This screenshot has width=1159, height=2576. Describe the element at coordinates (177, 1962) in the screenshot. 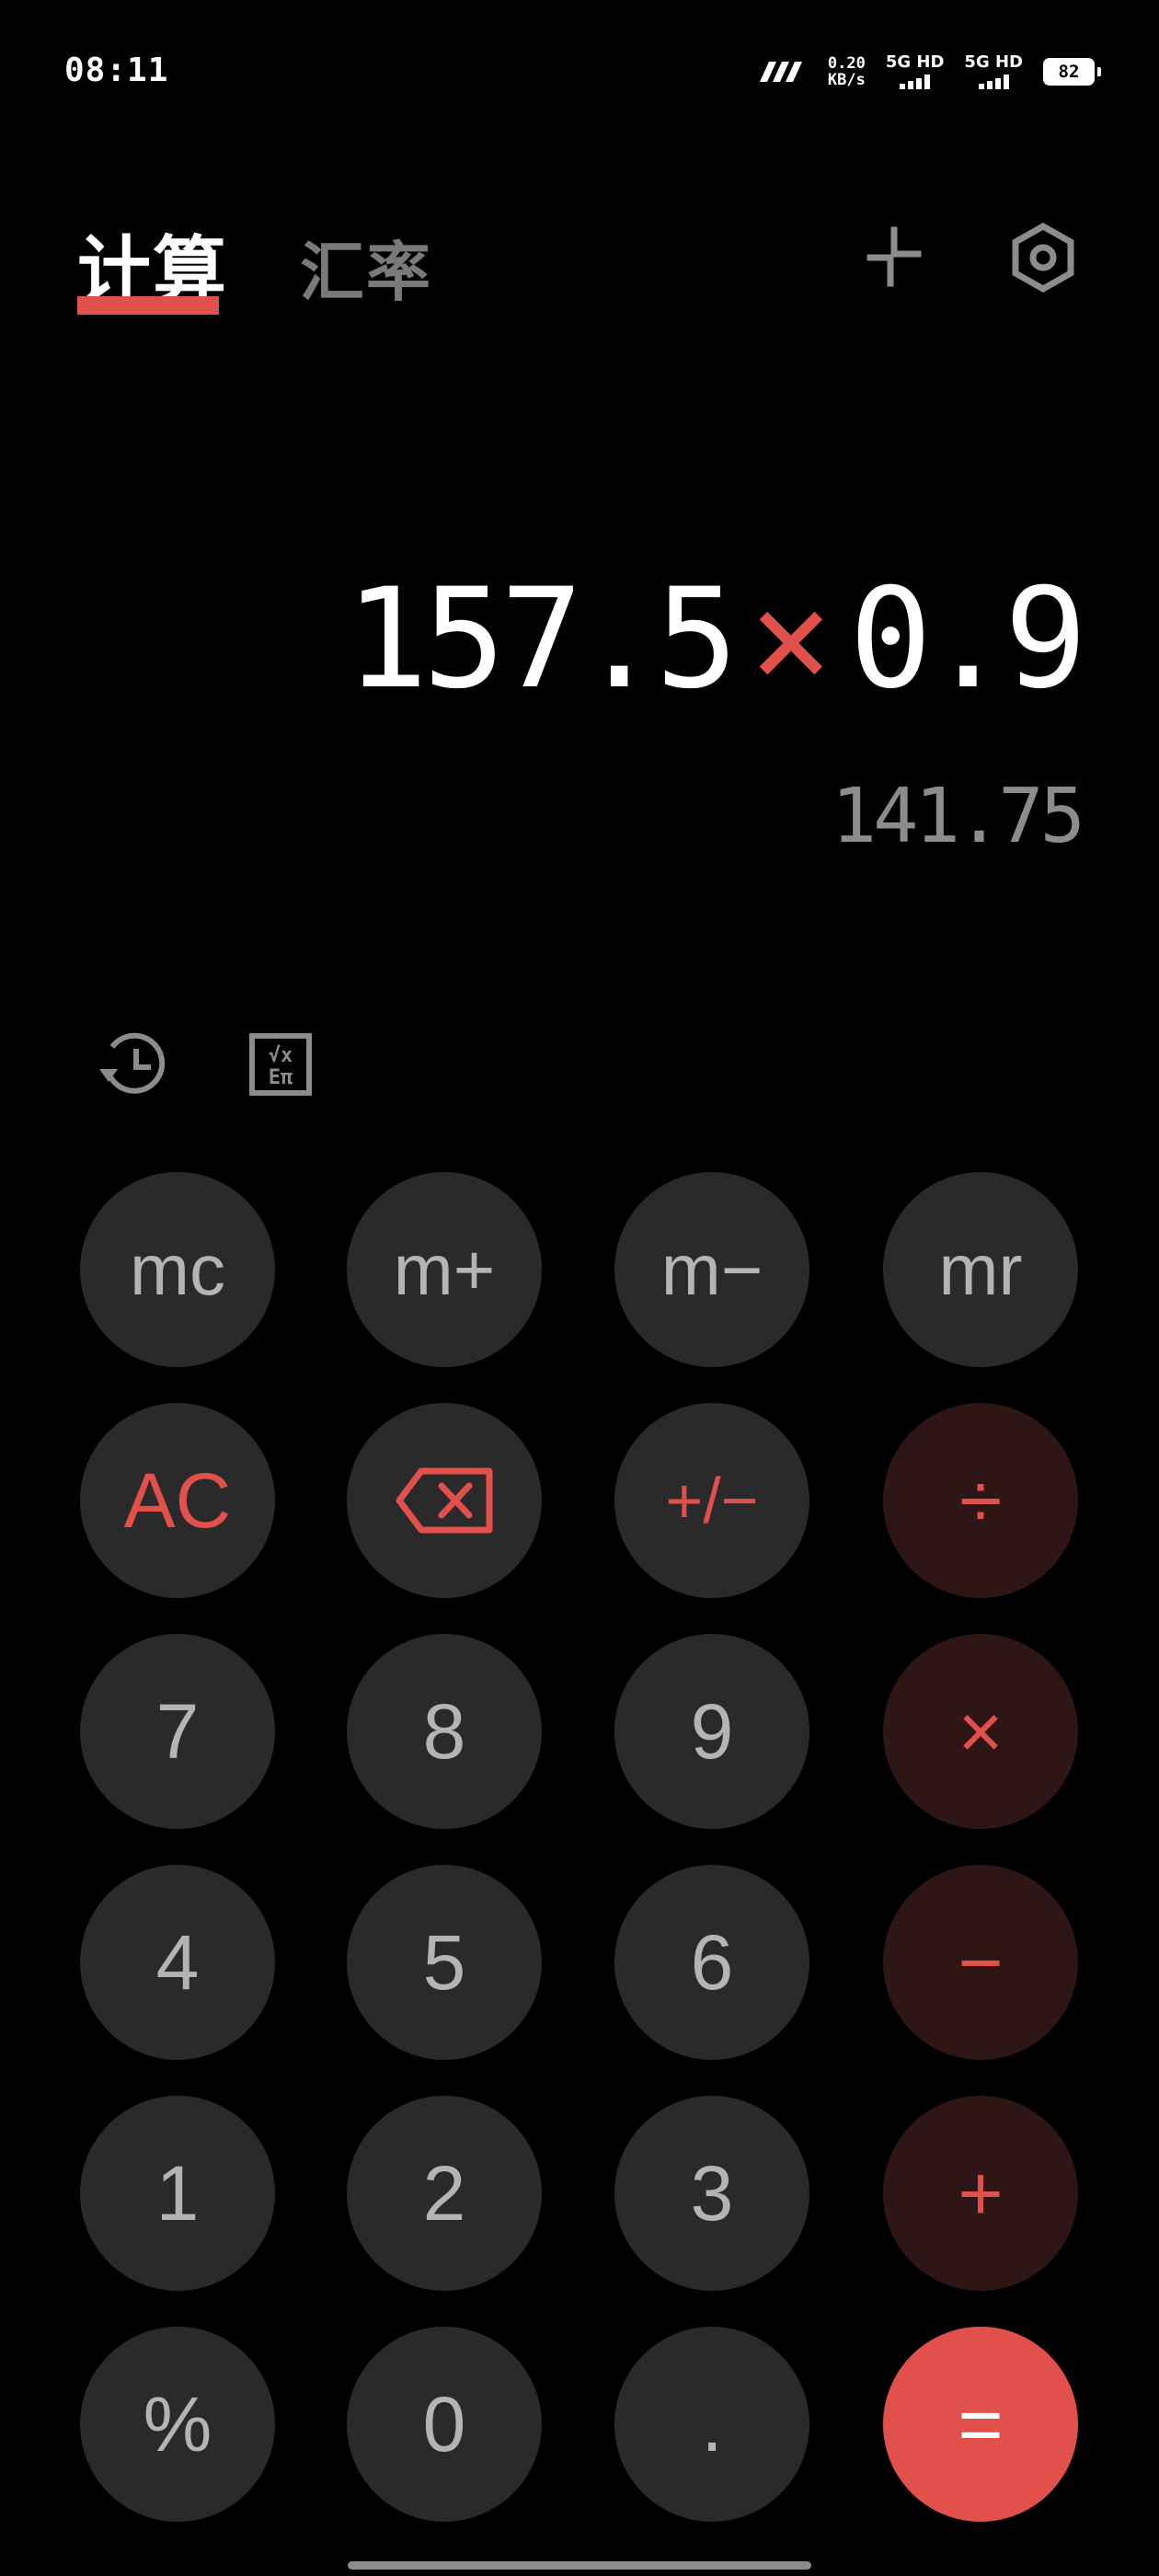

I see `digit-4-button: 4` at that location.